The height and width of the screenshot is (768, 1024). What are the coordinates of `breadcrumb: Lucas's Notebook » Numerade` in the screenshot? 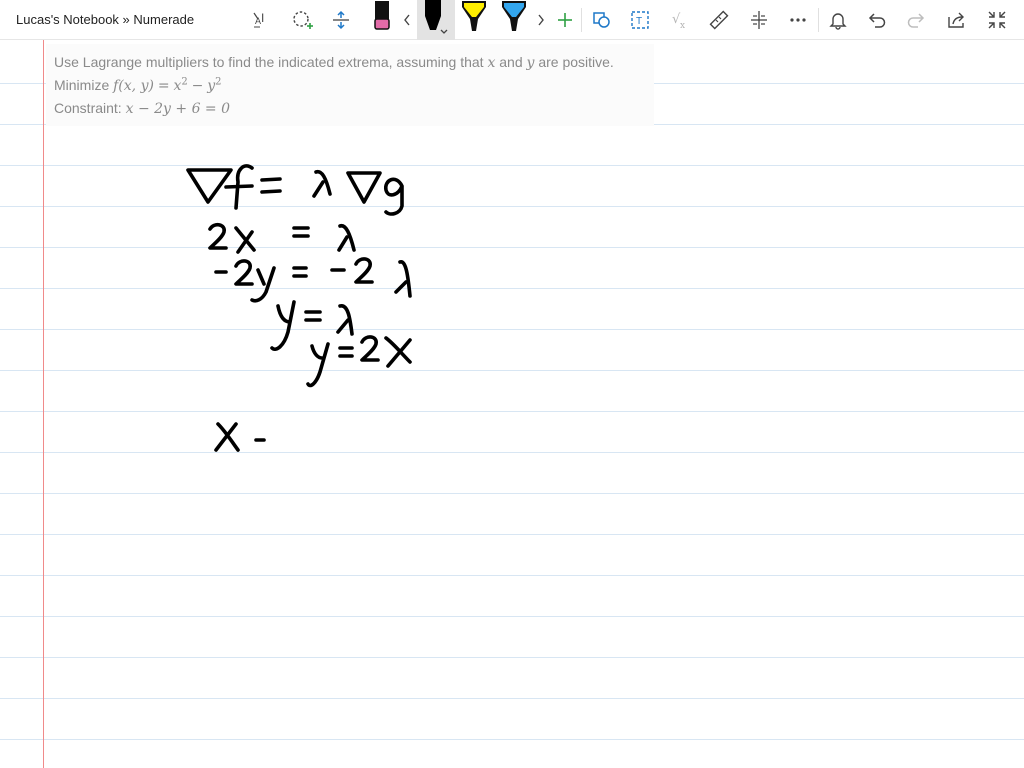 It's located at (105, 19).